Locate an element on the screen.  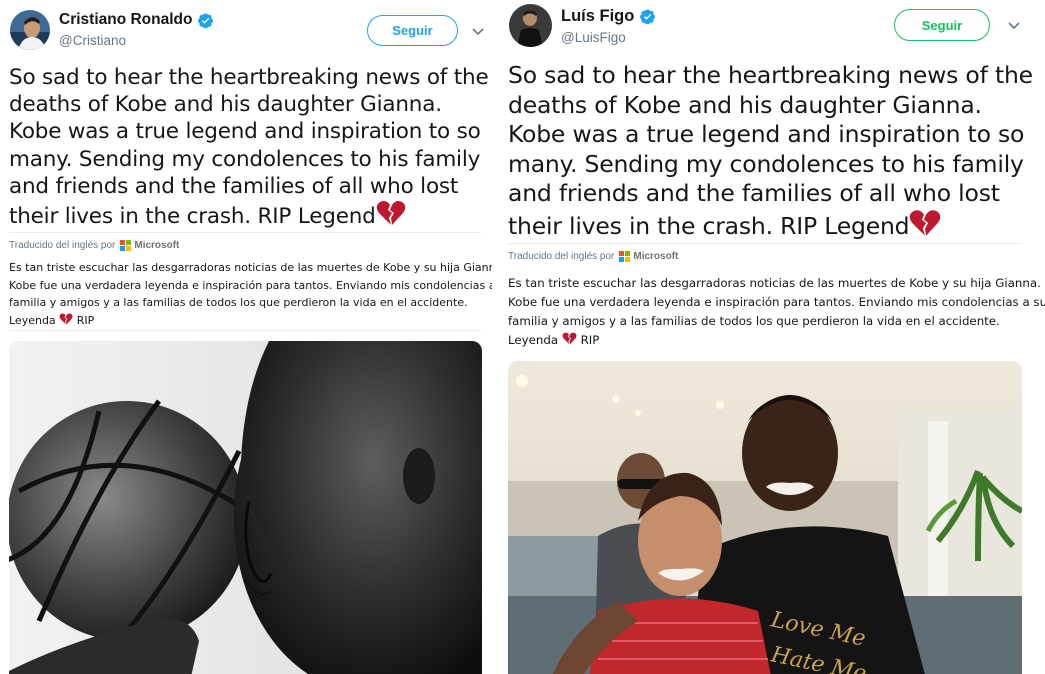
display-name: Cristiano Ronaldo is located at coordinates (125, 20).